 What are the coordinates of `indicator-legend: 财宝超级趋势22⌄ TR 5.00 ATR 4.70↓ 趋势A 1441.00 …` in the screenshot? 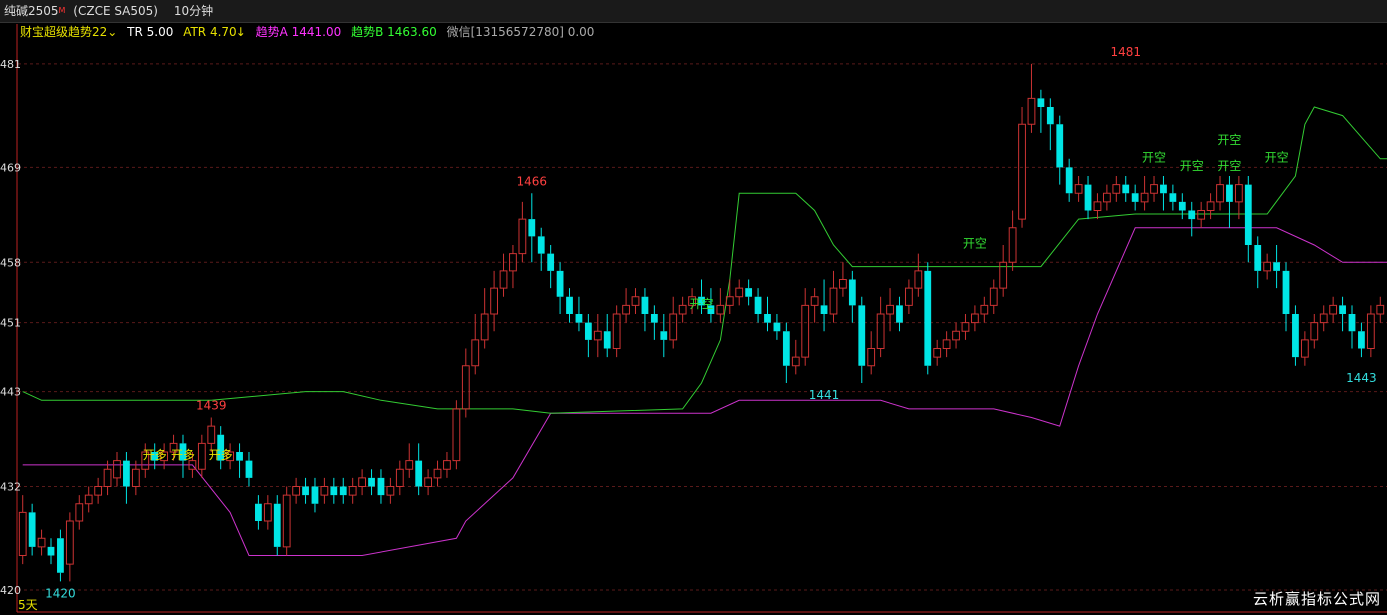 It's located at (310, 32).